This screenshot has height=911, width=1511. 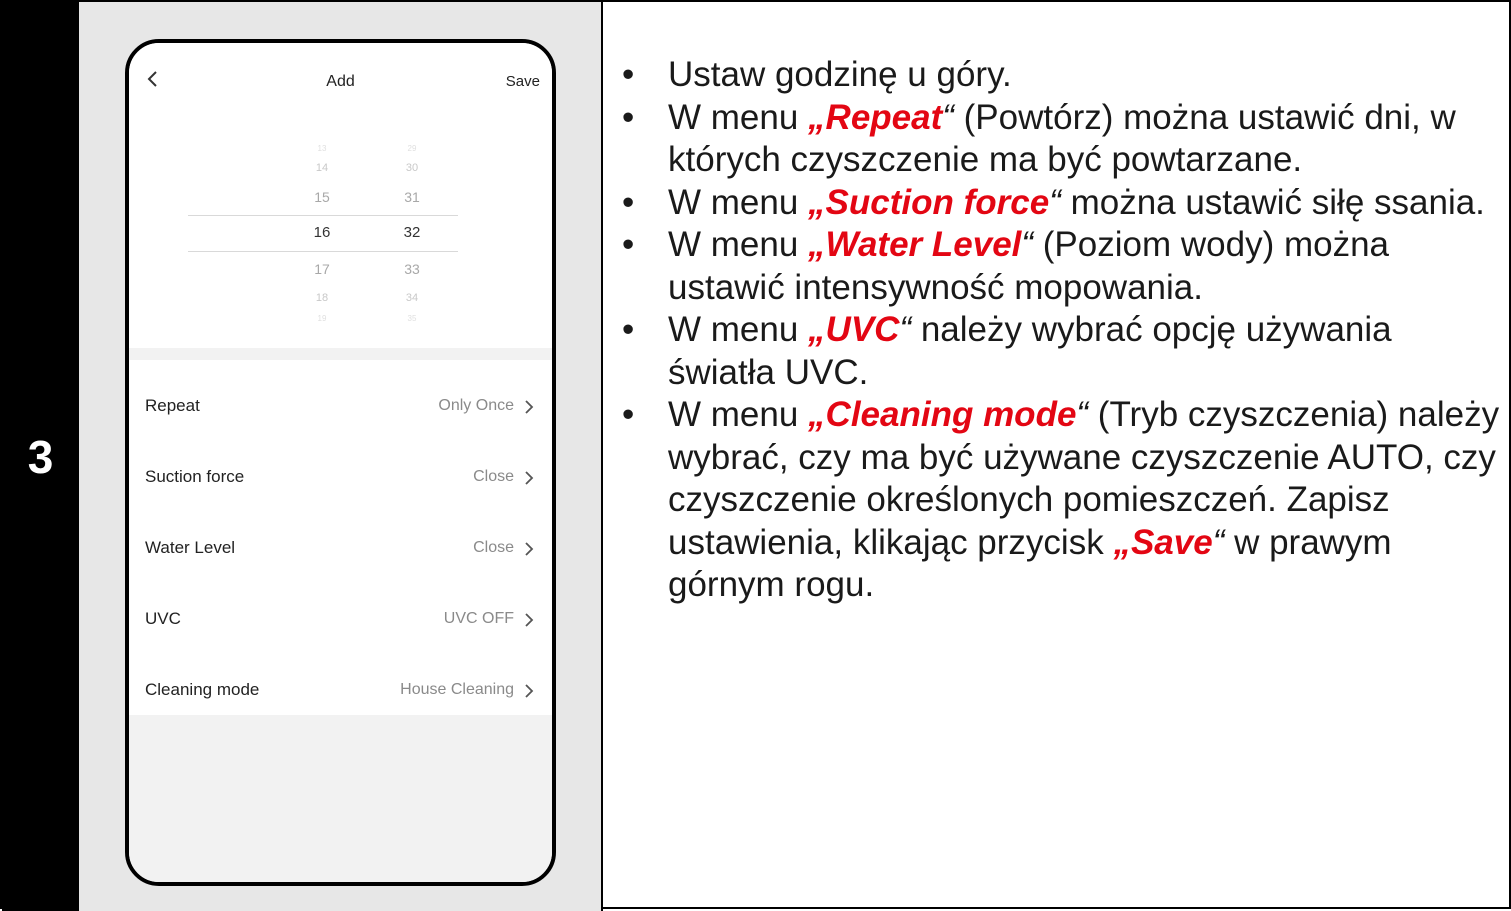 I want to click on minute-option: 35, so click(x=412, y=318).